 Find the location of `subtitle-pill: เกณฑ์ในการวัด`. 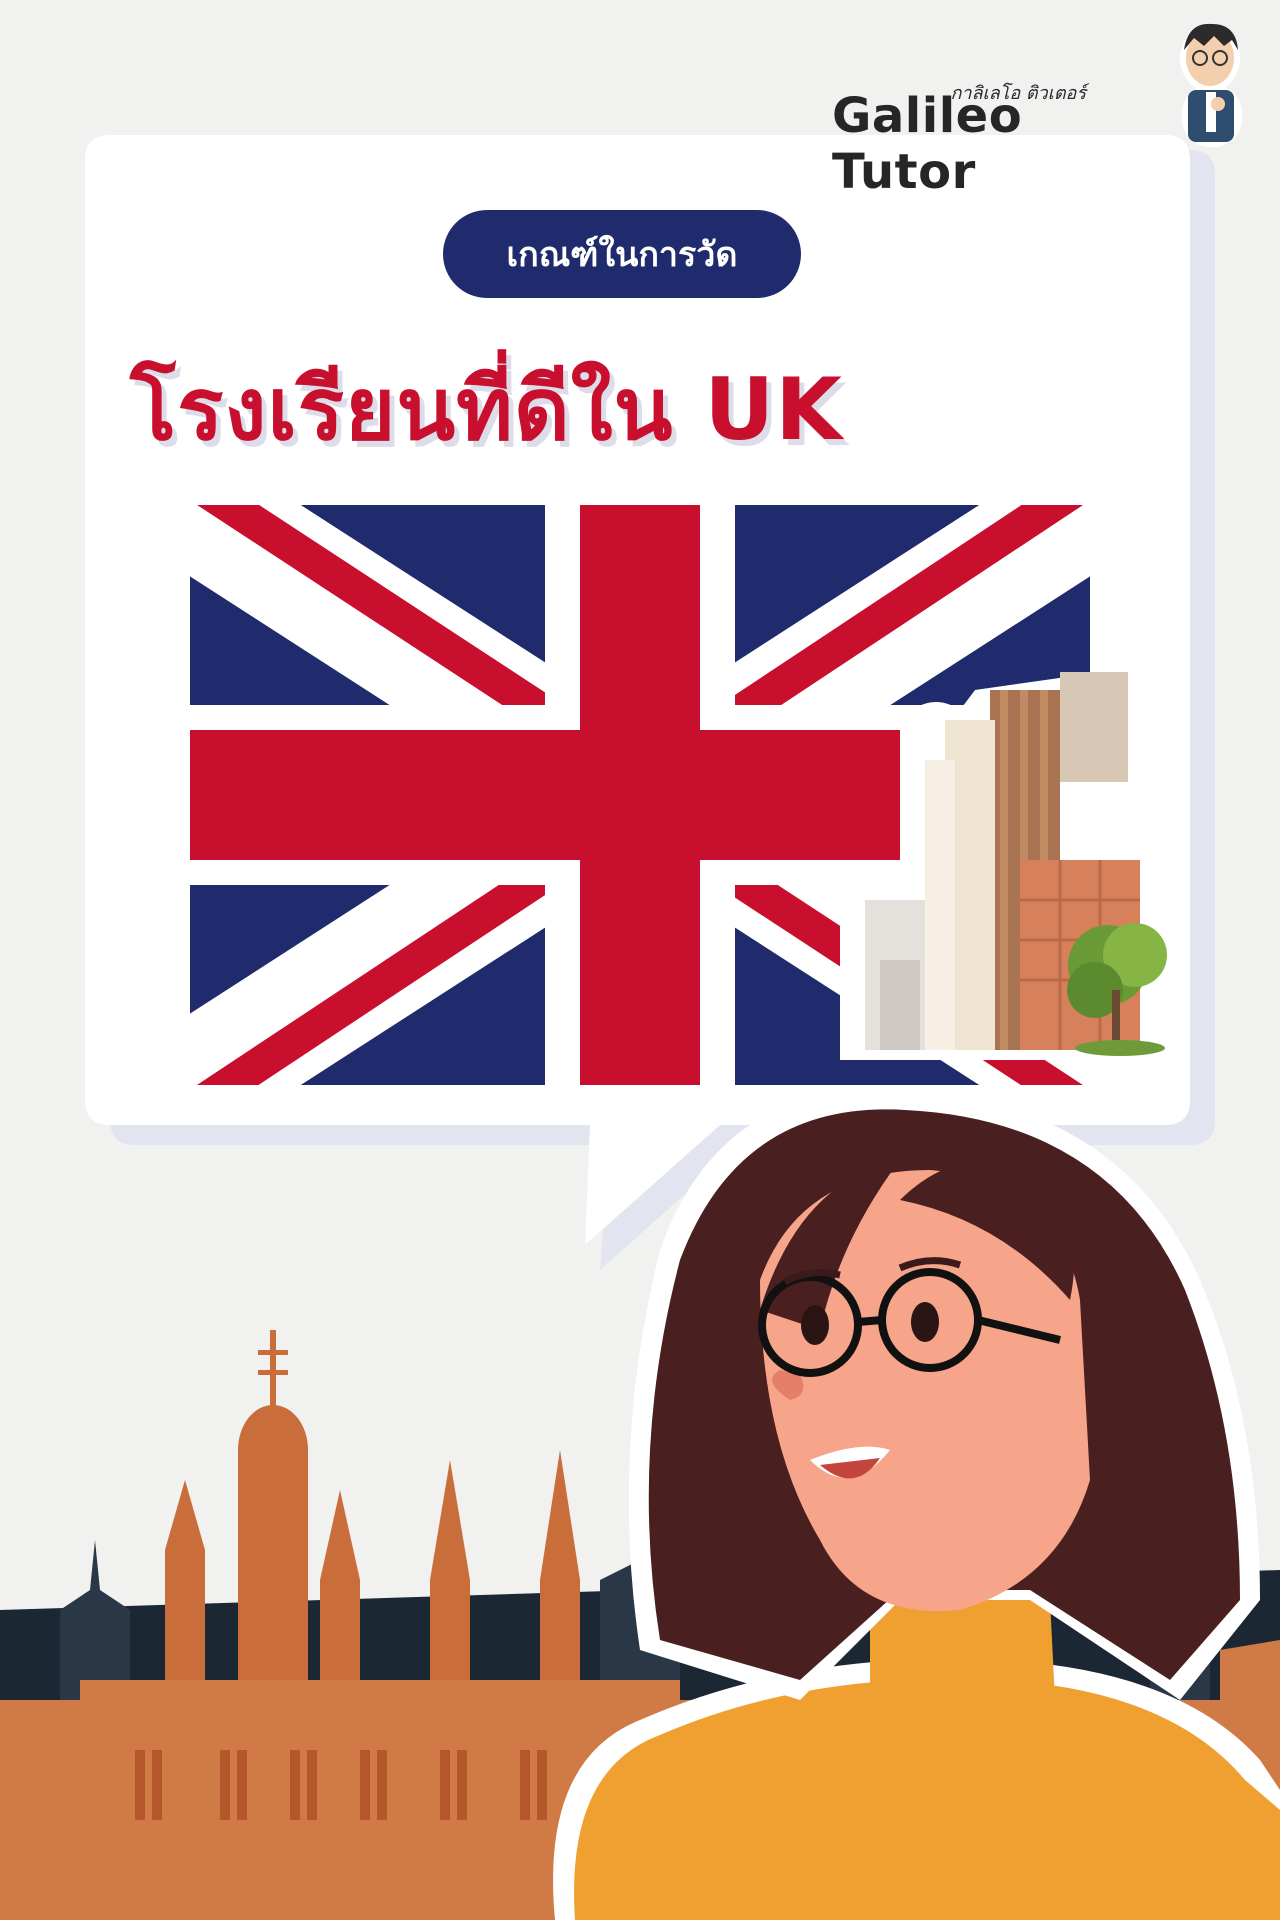

subtitle-pill: เกณฑ์ในการวัด is located at coordinates (622, 254).